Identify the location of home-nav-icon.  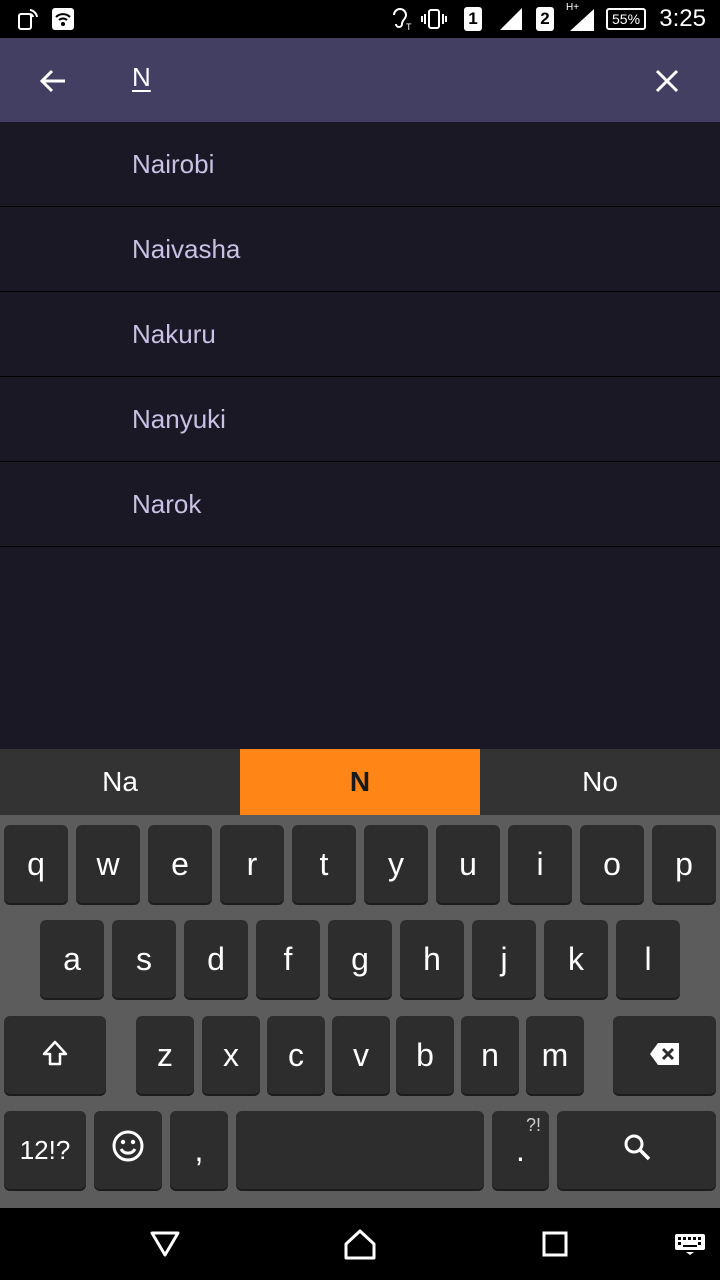
(360, 1244).